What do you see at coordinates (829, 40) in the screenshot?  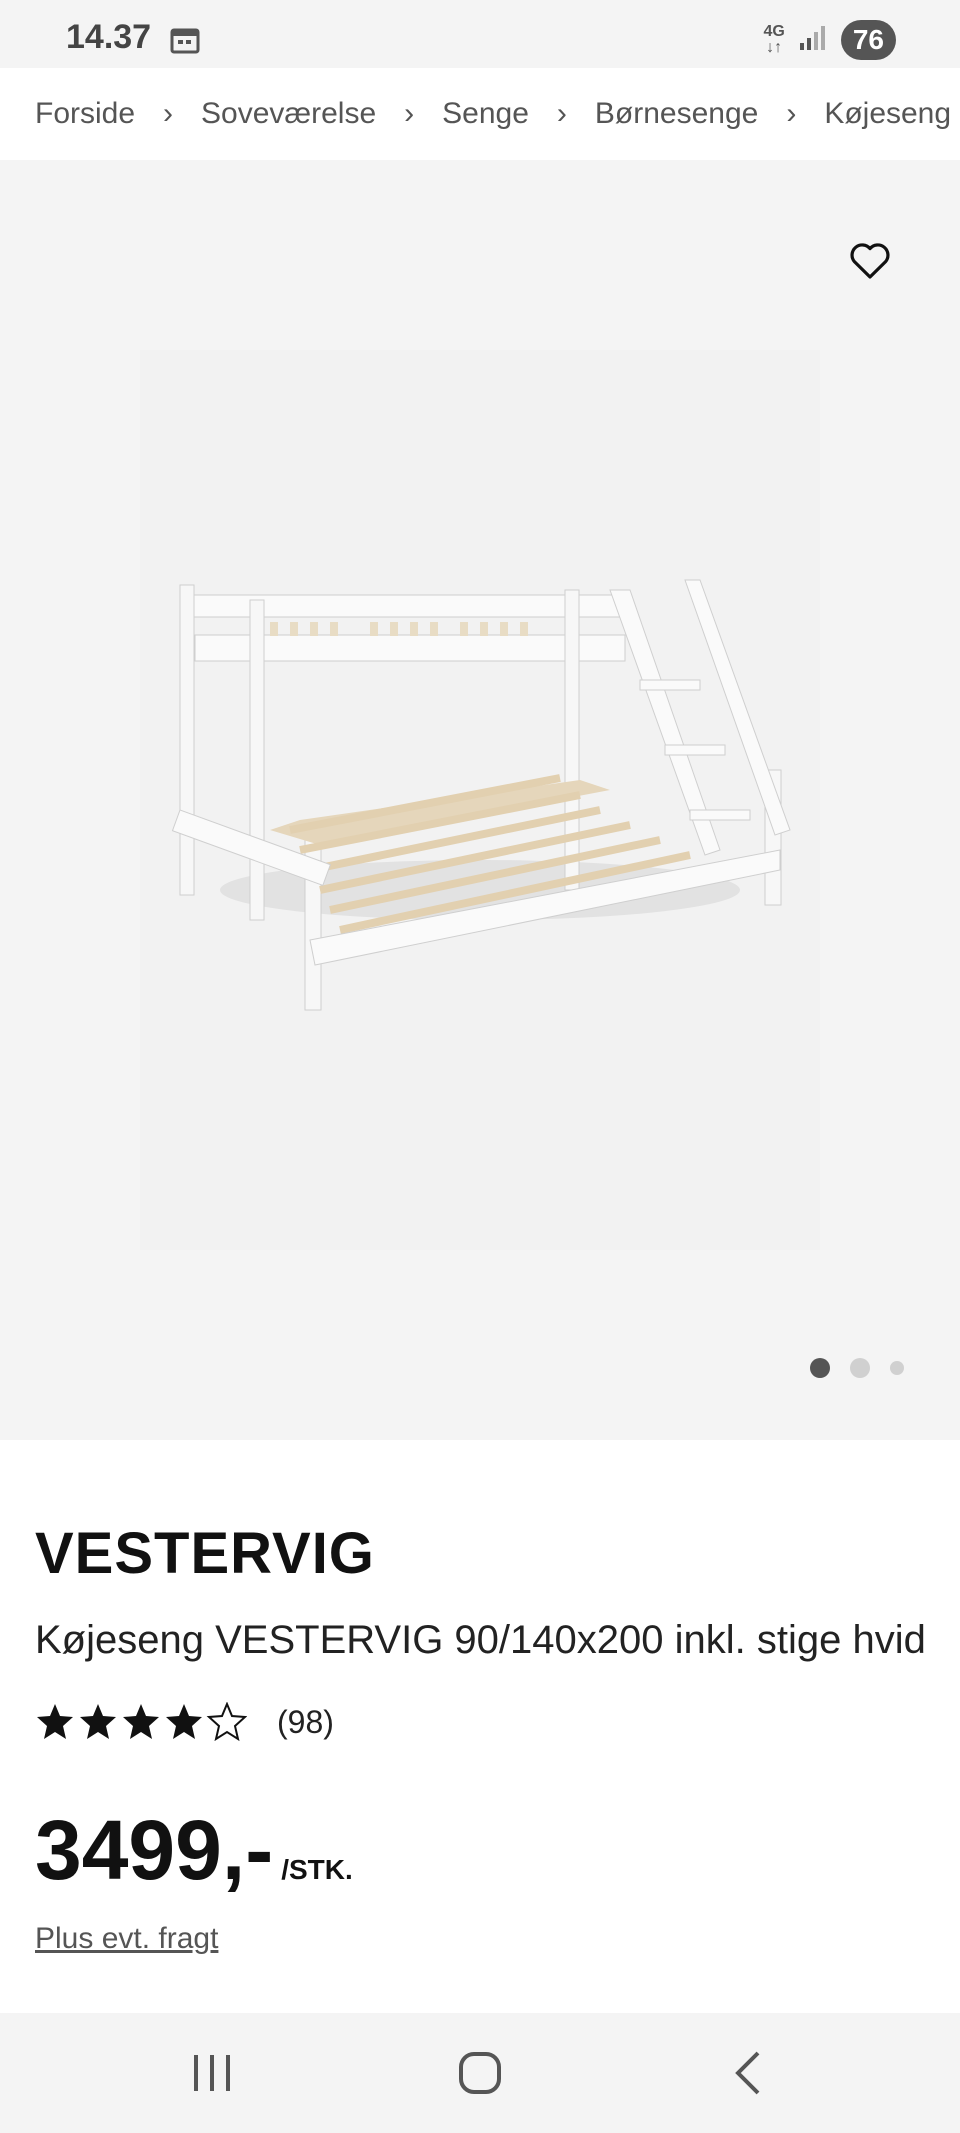 I see `status-right: 4G ↓↑ 76` at bounding box center [829, 40].